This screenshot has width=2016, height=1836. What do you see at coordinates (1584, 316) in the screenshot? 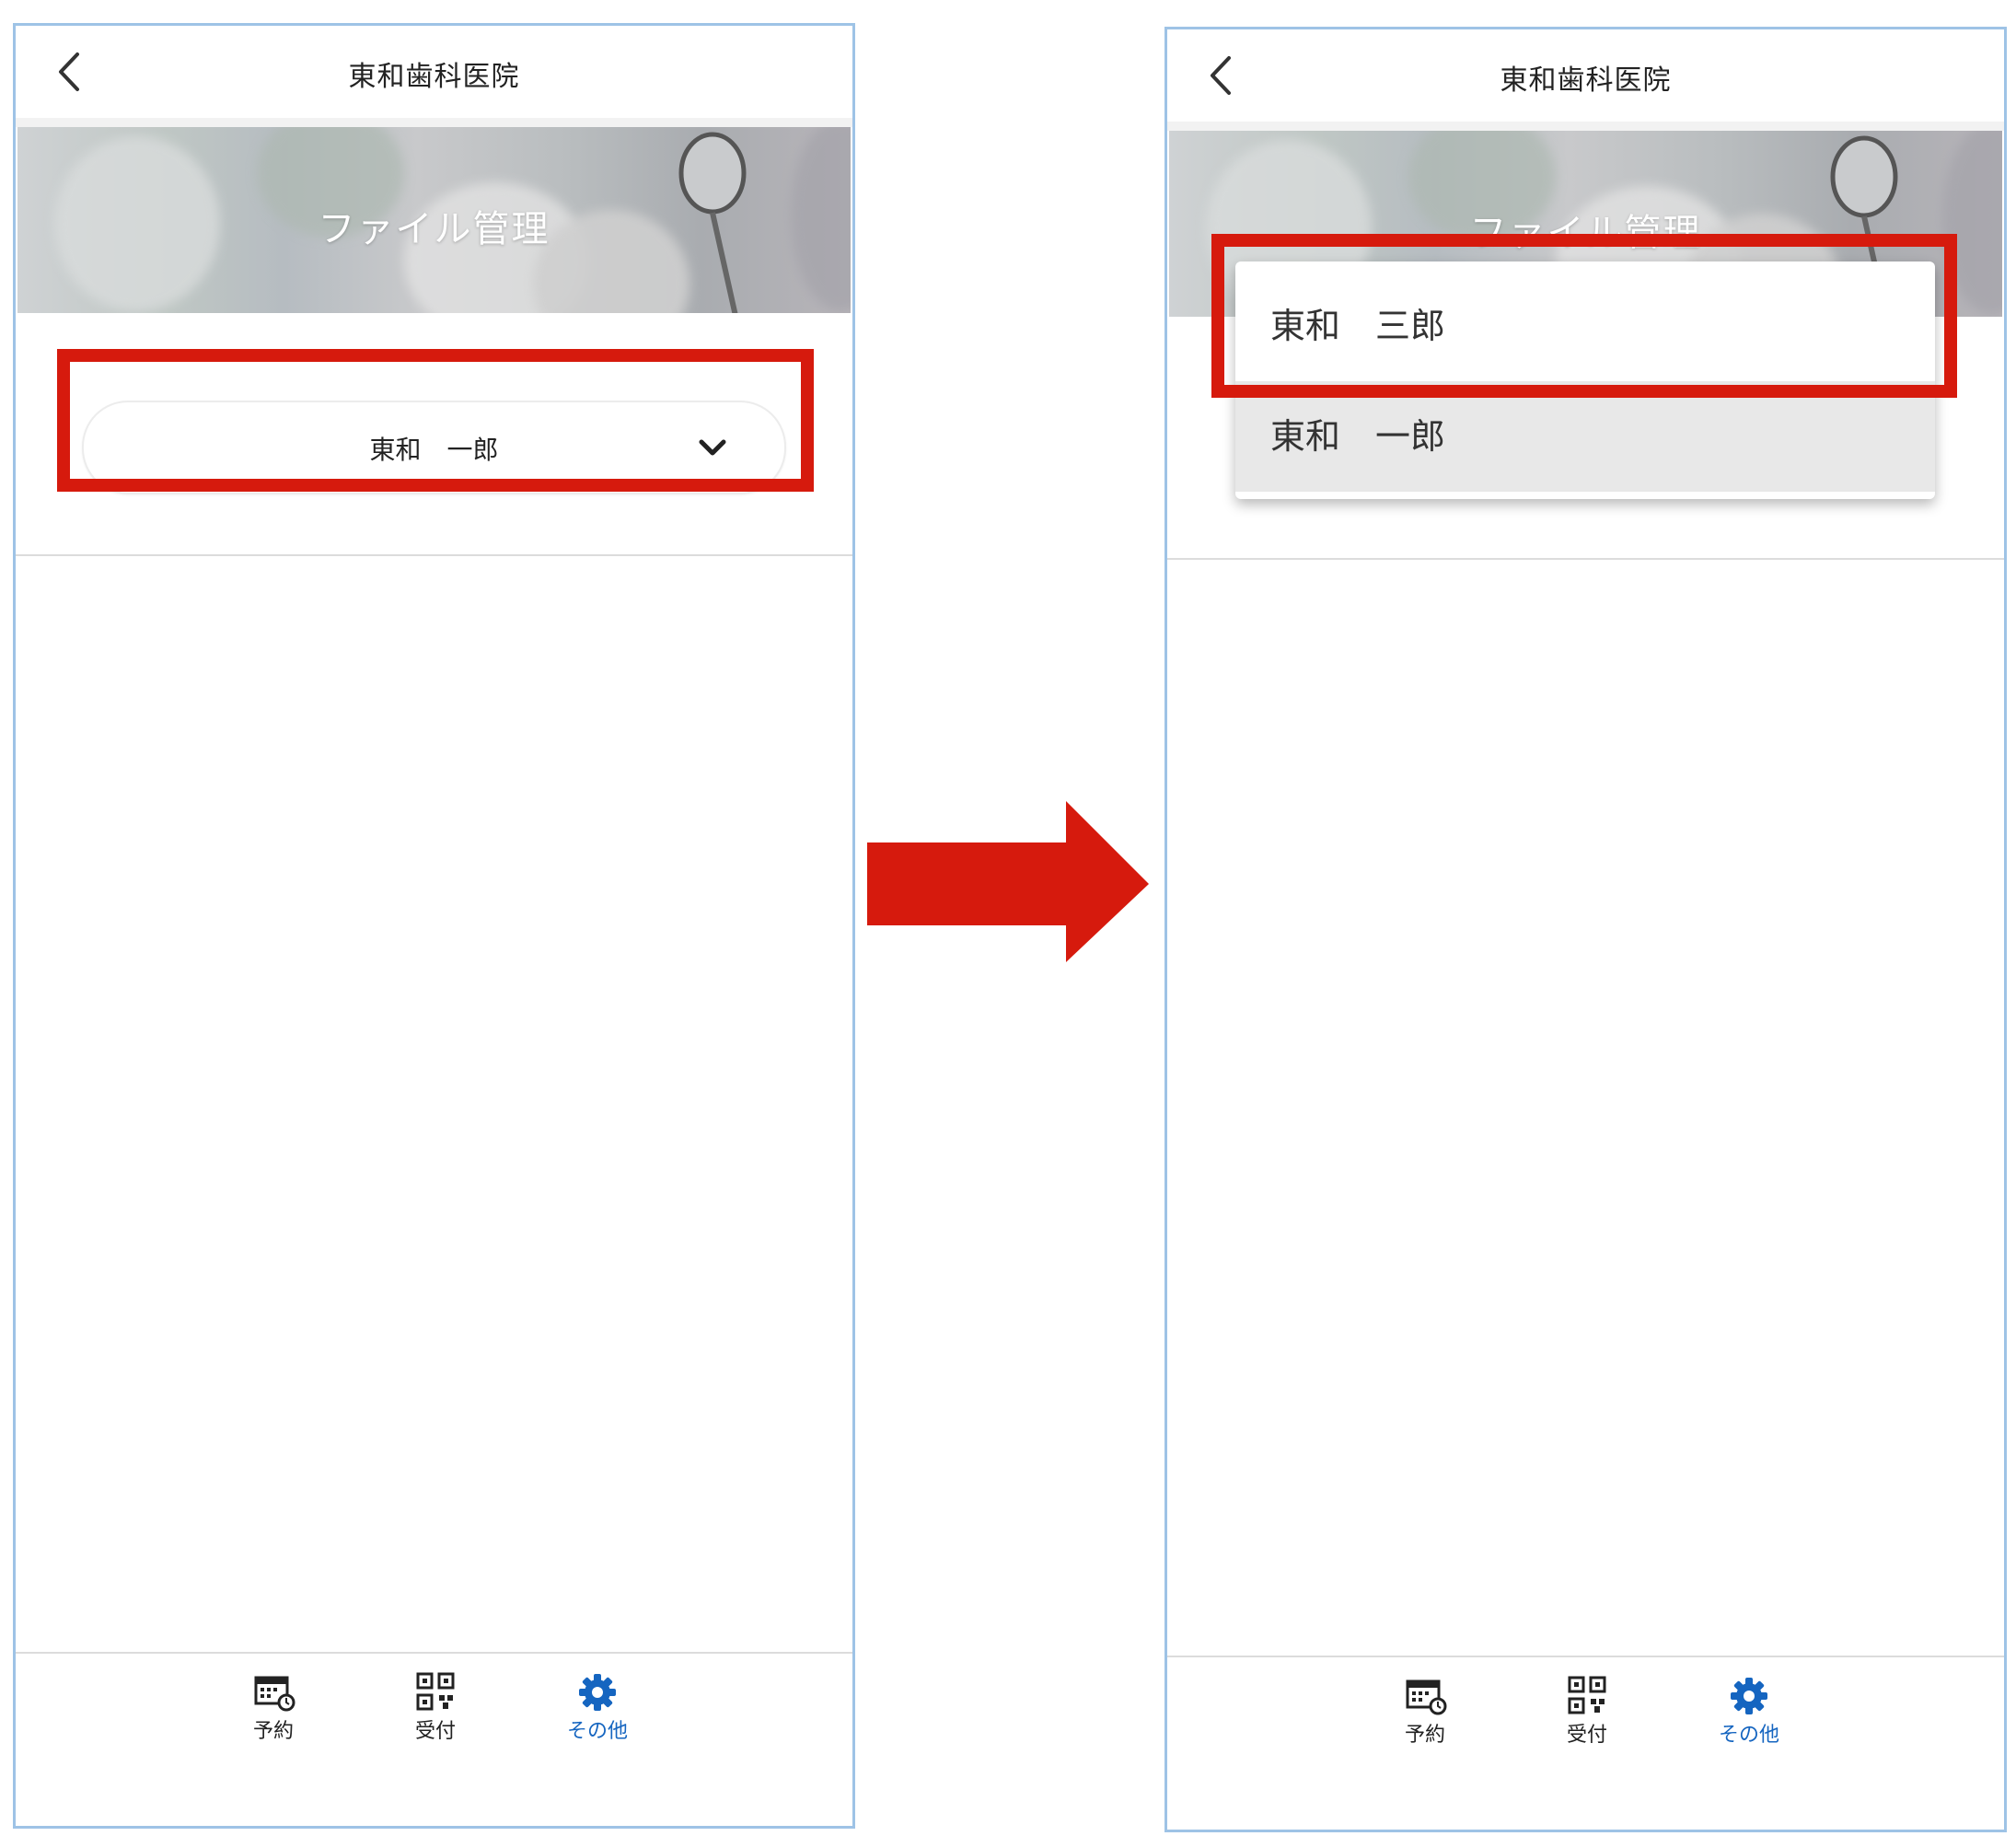
I see `highlight-dropdown-option` at bounding box center [1584, 316].